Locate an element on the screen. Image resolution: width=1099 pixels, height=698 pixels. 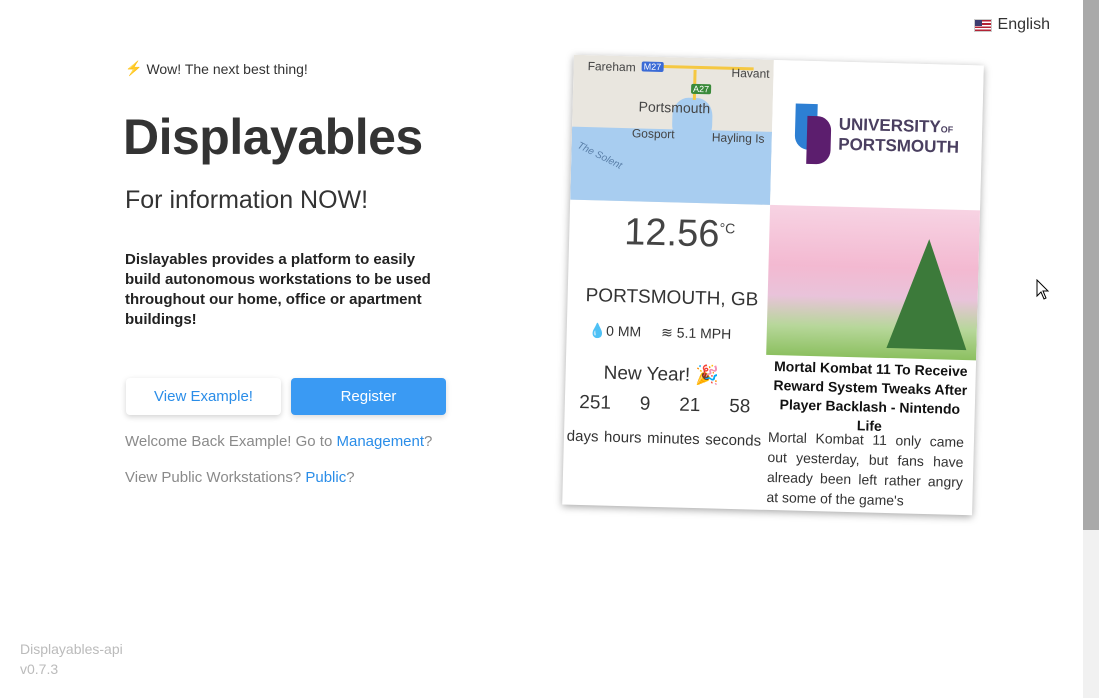
party-icon: 🎉 is located at coordinates (707, 376).